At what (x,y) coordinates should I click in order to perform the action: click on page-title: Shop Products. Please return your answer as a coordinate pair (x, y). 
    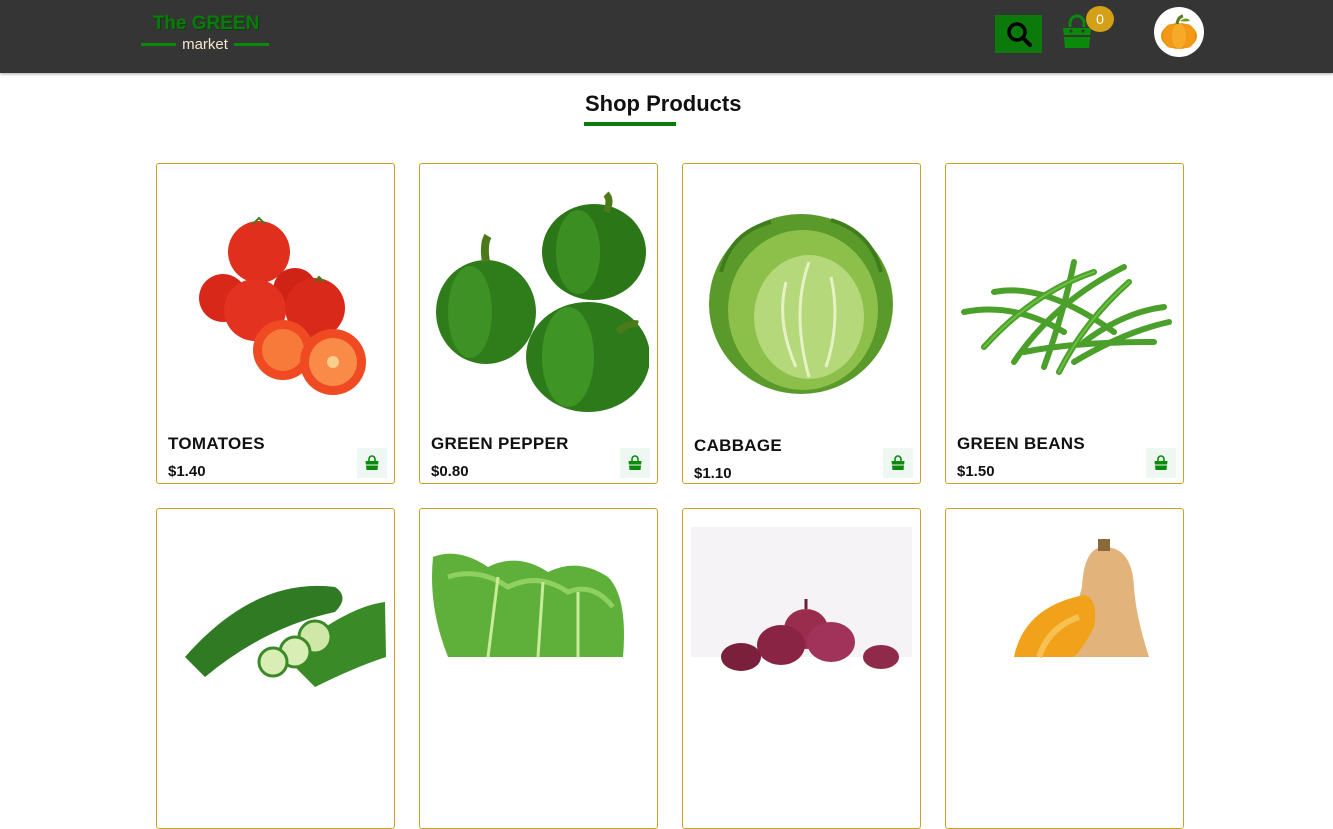
    Looking at the image, I should click on (663, 103).